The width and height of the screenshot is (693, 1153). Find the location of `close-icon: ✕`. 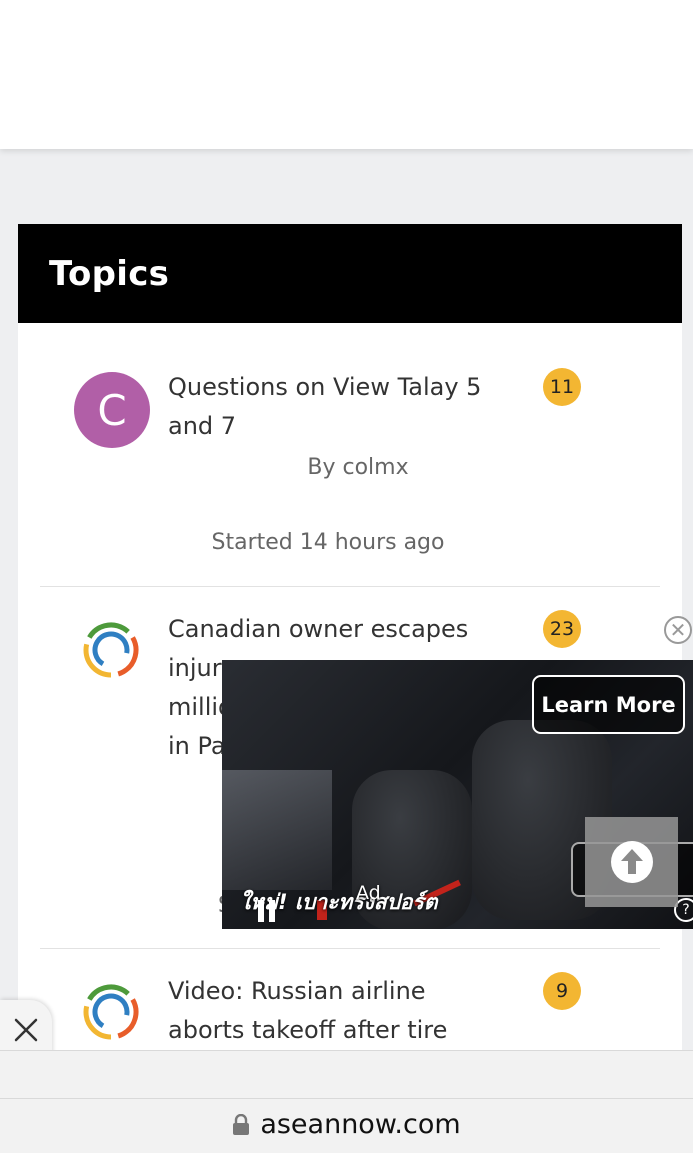

close-icon: ✕ is located at coordinates (678, 630).